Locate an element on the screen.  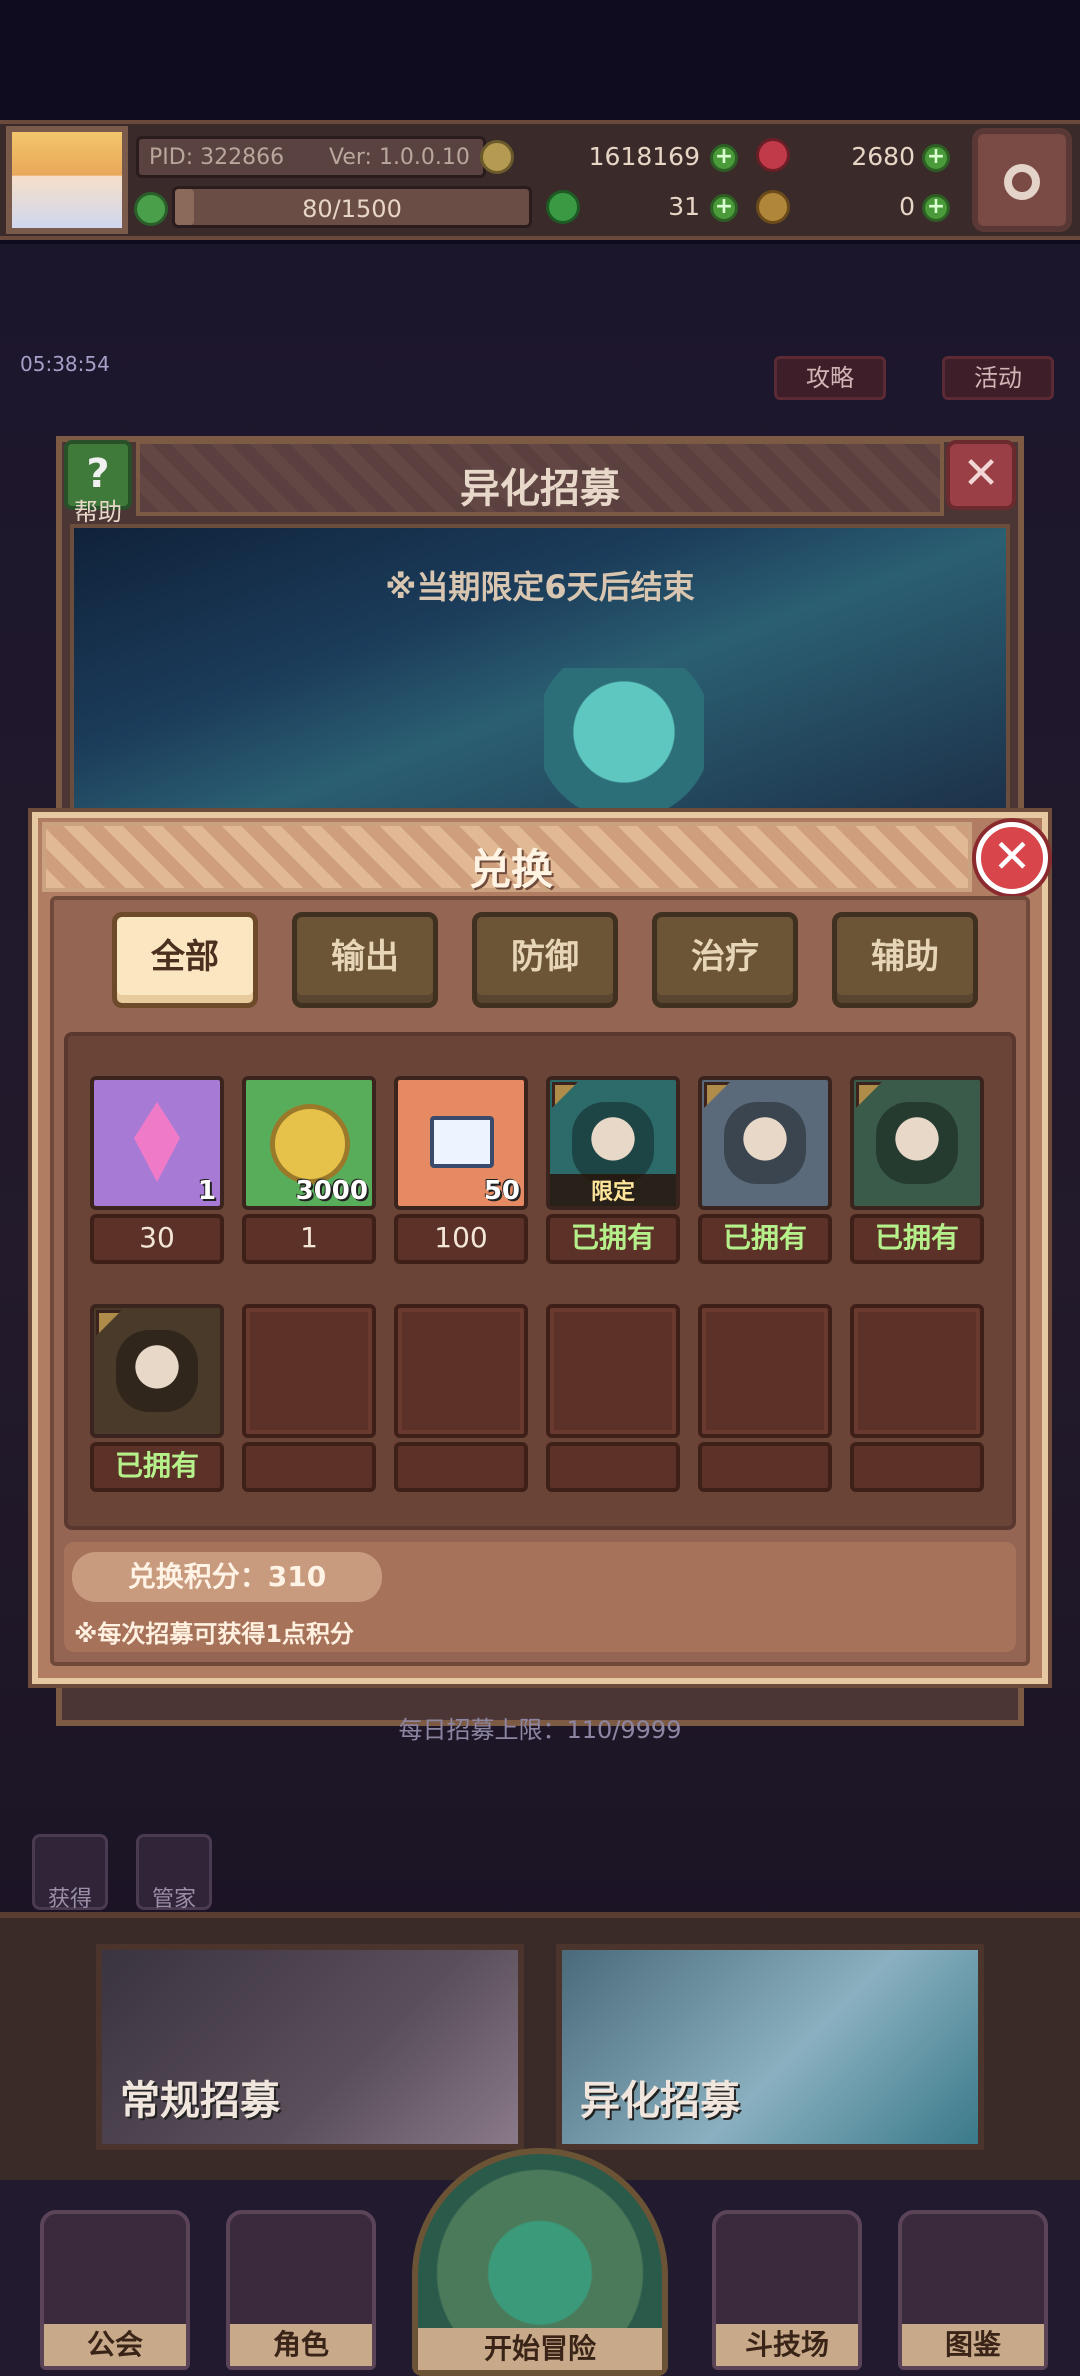
gem-icon is located at coordinates (773, 155).